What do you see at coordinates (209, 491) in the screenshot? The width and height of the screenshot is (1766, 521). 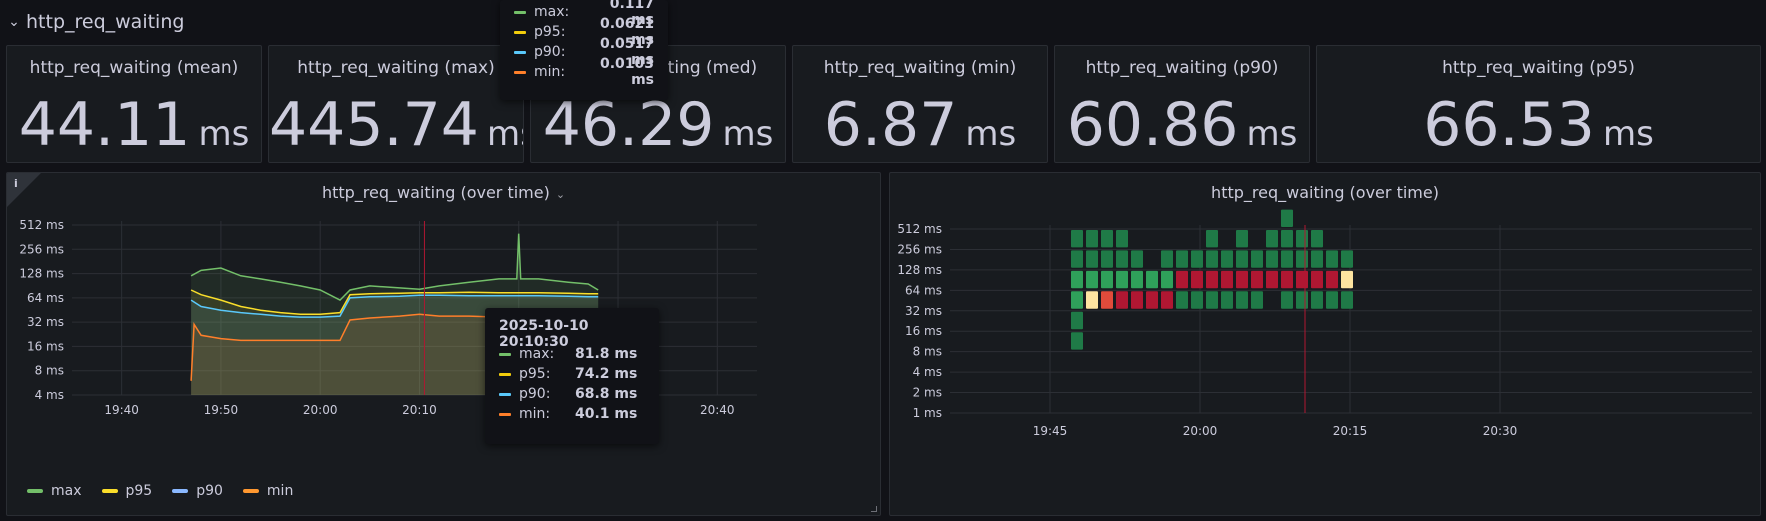 I see `legend-label: p90` at bounding box center [209, 491].